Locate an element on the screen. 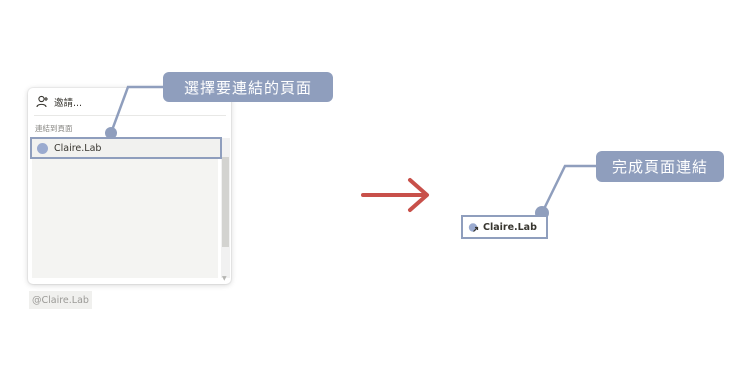  callout-select-page: 選擇要連結的頁面 is located at coordinates (248, 87).